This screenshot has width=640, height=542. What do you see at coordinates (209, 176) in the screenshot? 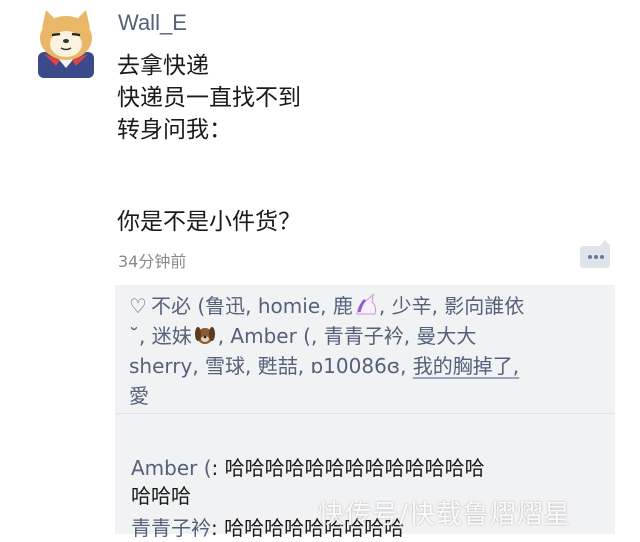
I see `post-spacer` at bounding box center [209, 176].